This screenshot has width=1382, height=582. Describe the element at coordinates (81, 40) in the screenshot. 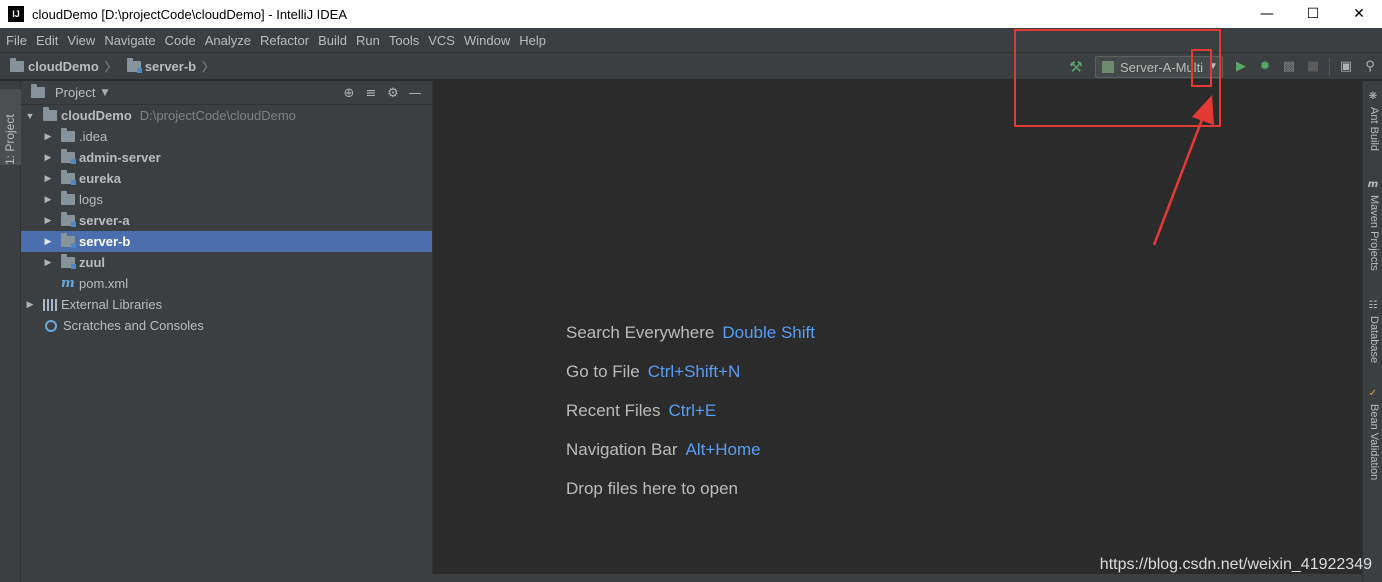

I see `menu-view: View` at that location.